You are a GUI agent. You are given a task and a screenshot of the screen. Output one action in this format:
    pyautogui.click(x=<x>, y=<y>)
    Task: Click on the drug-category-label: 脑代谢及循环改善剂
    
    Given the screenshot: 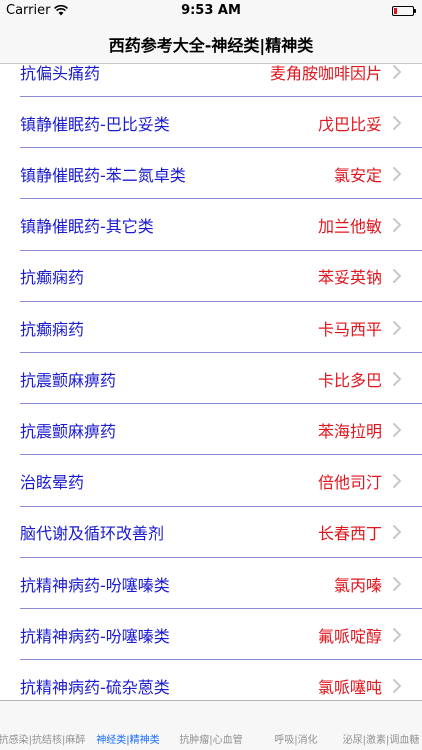 What is the action you would take?
    pyautogui.click(x=92, y=534)
    